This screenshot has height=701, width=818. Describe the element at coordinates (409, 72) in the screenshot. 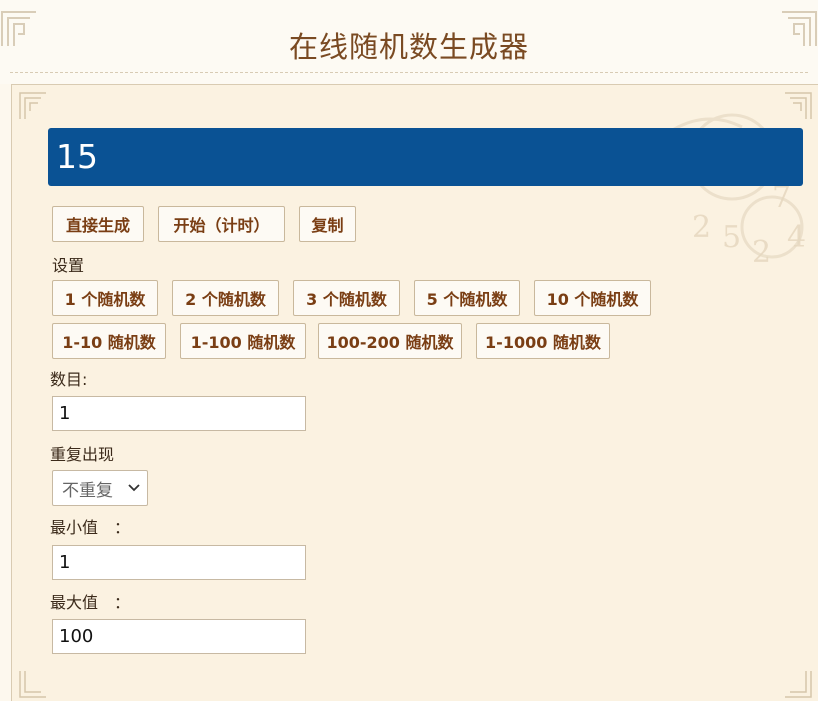

I see `divider` at that location.